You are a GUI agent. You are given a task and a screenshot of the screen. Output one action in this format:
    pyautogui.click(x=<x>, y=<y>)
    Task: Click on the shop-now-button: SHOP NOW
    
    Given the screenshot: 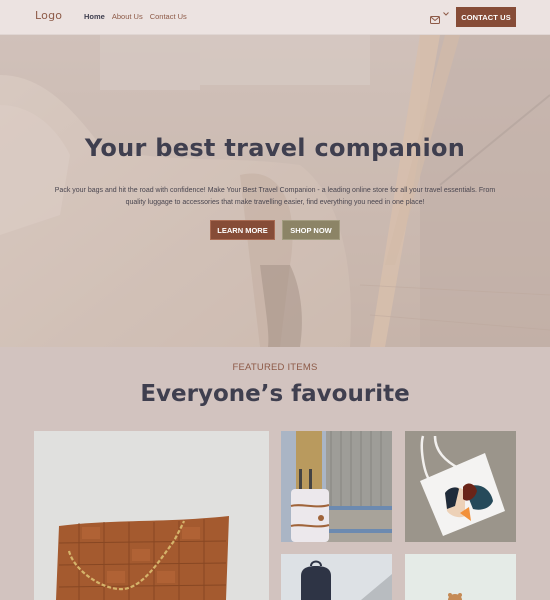 What is the action you would take?
    pyautogui.click(x=311, y=230)
    